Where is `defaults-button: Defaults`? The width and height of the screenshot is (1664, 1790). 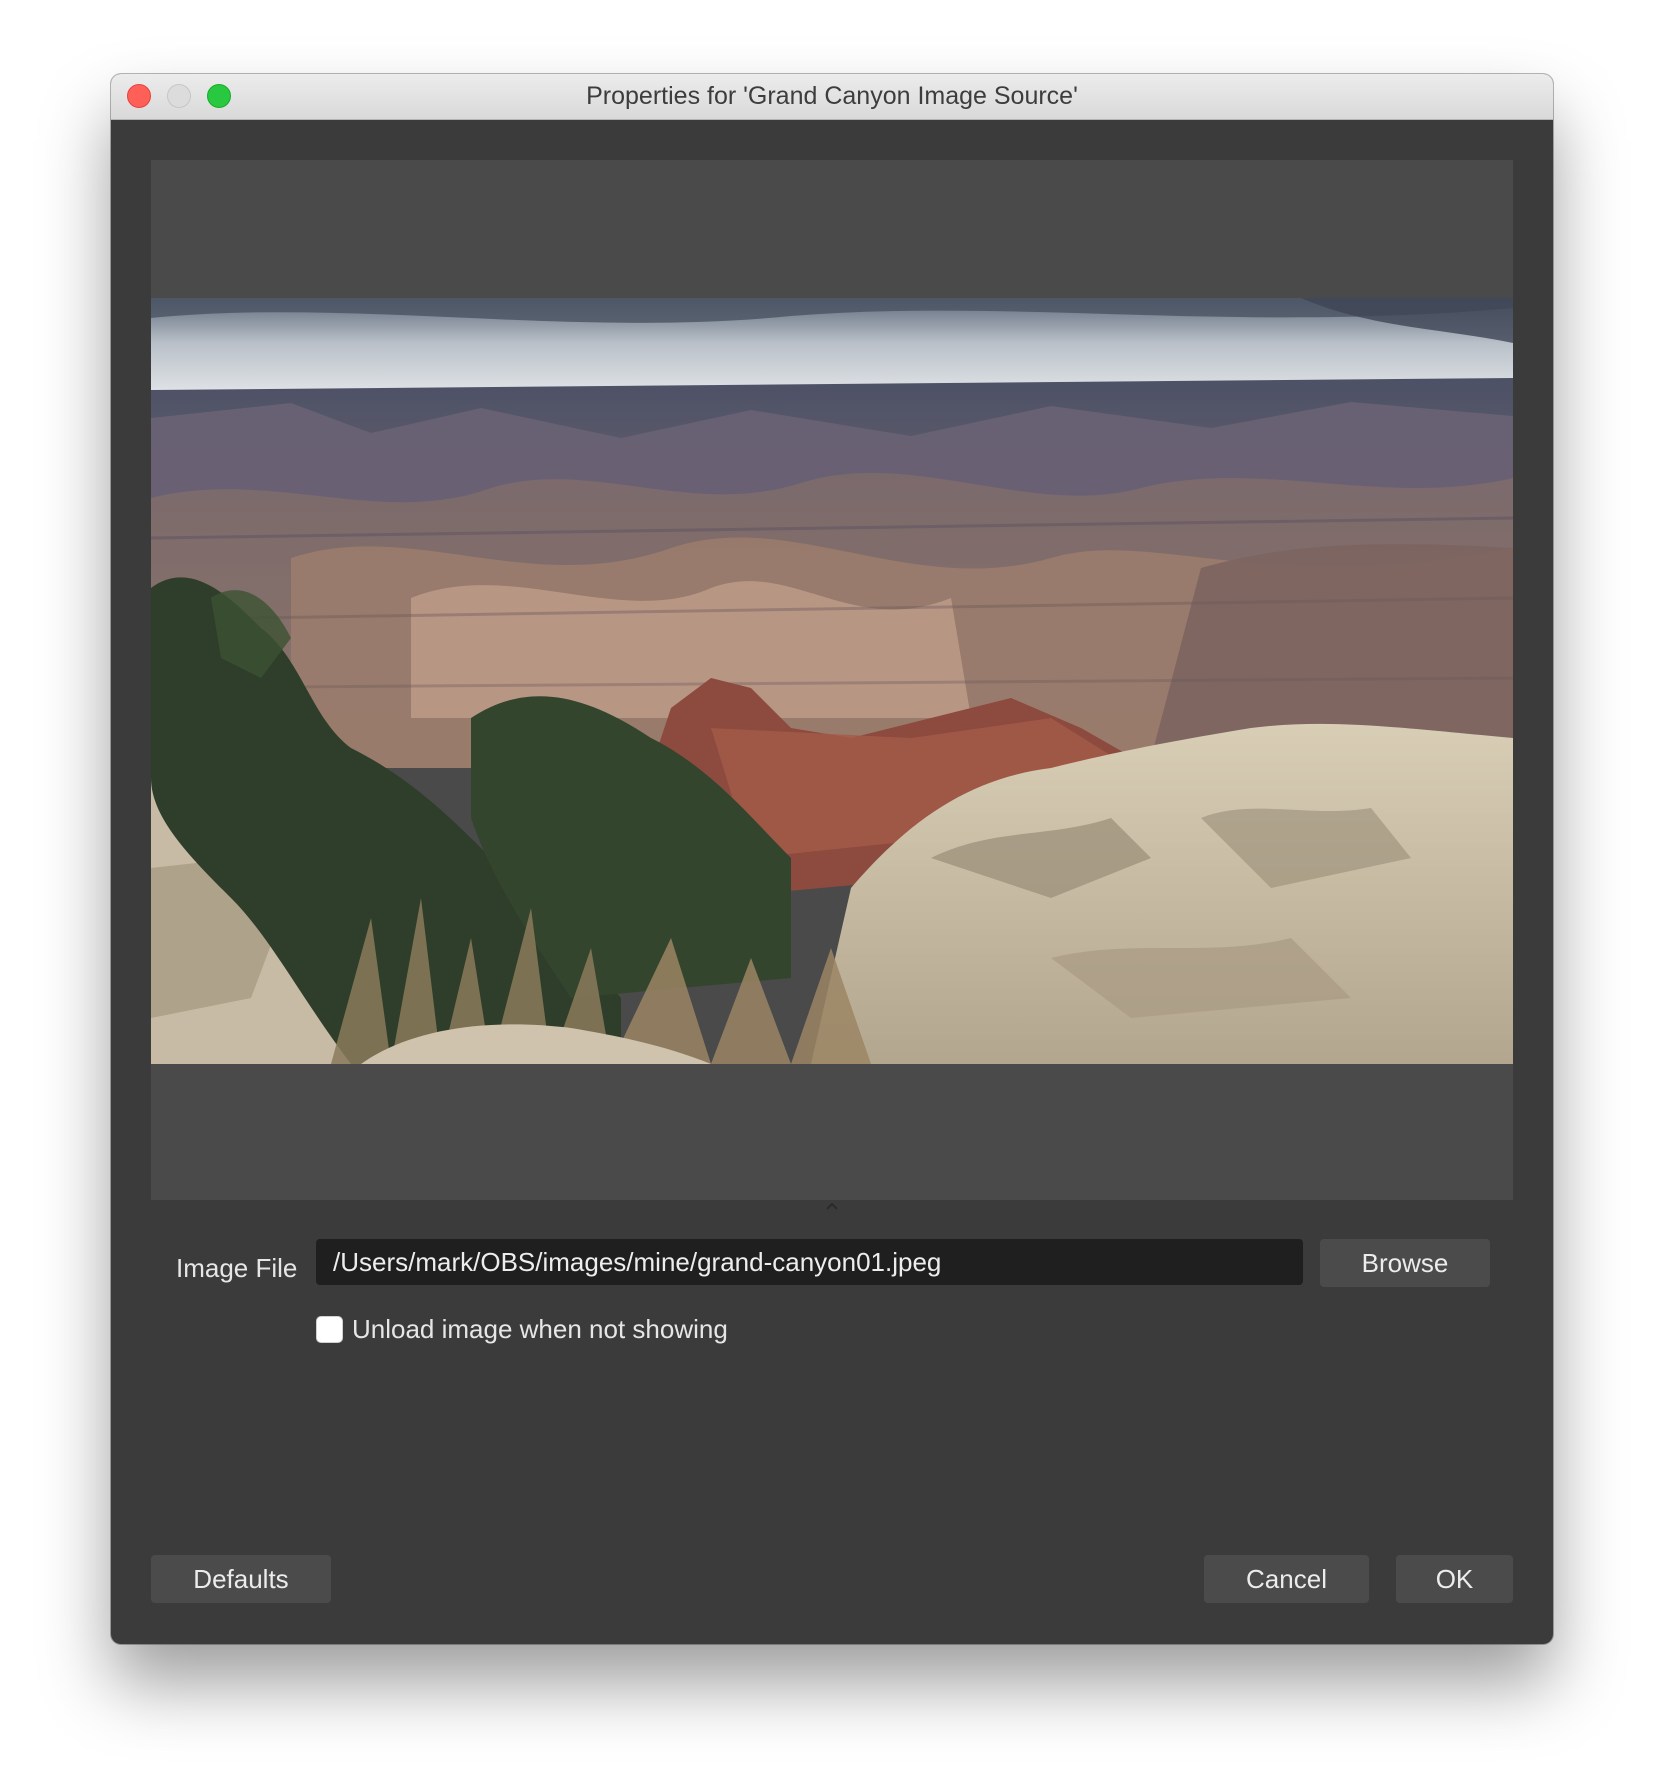
defaults-button: Defaults is located at coordinates (241, 1579).